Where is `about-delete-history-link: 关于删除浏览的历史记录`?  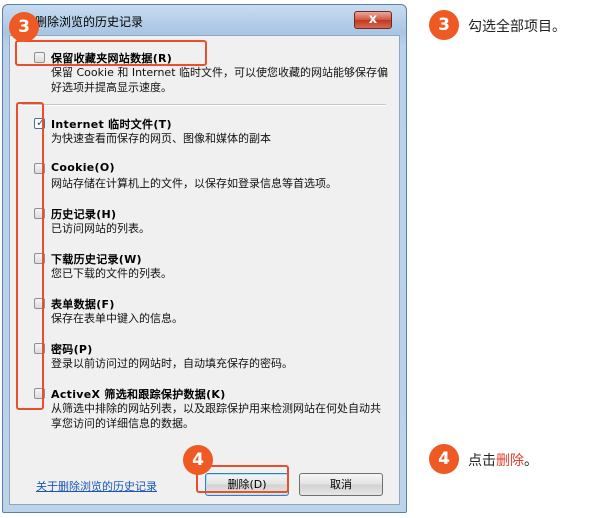 about-delete-history-link: 关于删除浏览的历史记录 is located at coordinates (96, 486).